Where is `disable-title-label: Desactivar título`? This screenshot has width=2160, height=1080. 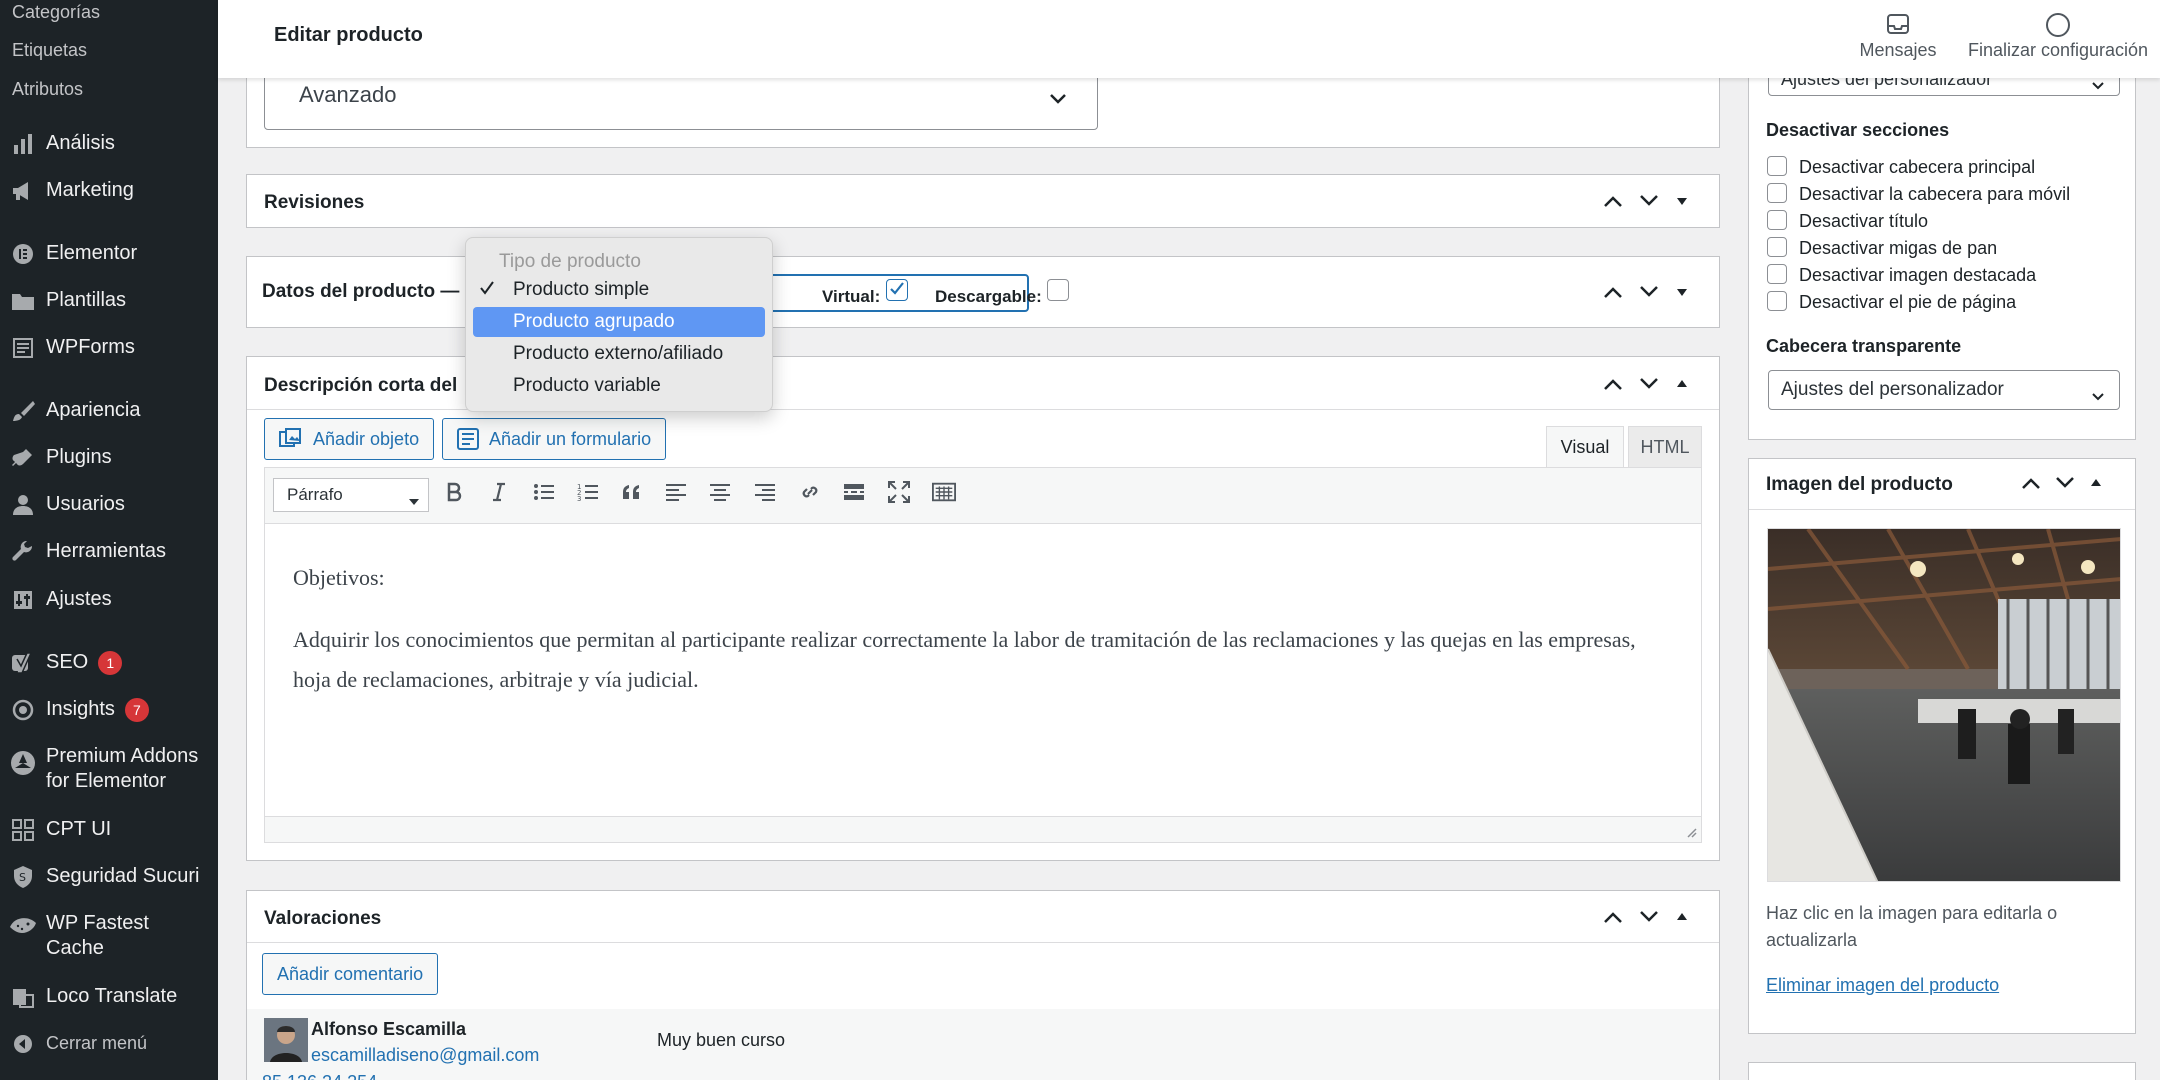 disable-title-label: Desactivar título is located at coordinates (1864, 221).